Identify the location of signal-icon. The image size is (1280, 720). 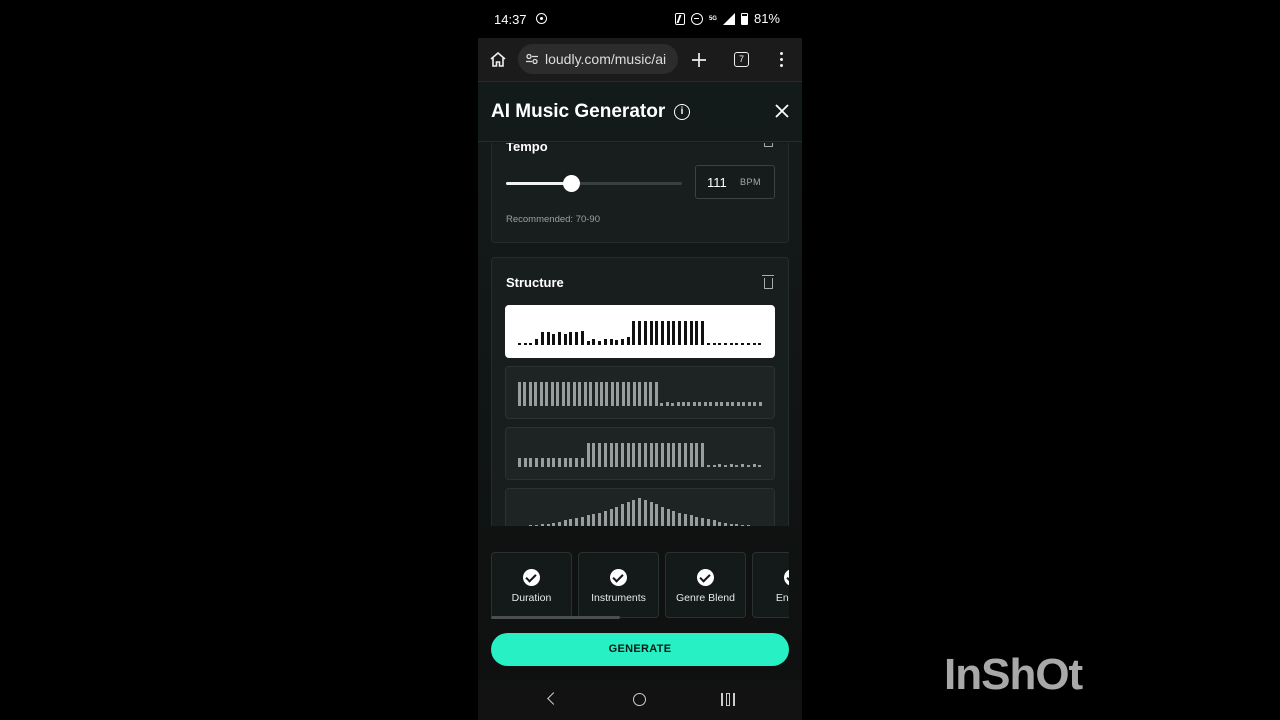
(728, 18).